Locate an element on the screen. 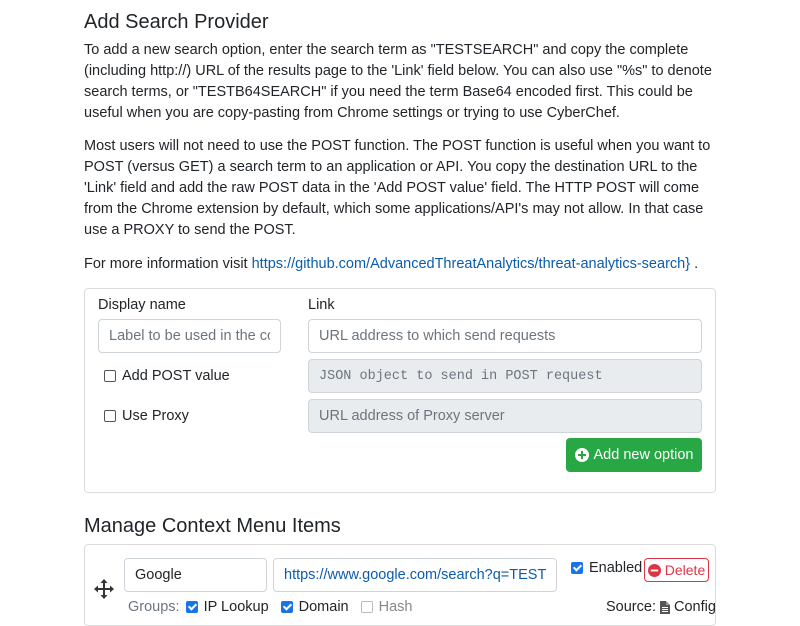 This screenshot has height=626, width=800. delete-label: Delete is located at coordinates (685, 570).